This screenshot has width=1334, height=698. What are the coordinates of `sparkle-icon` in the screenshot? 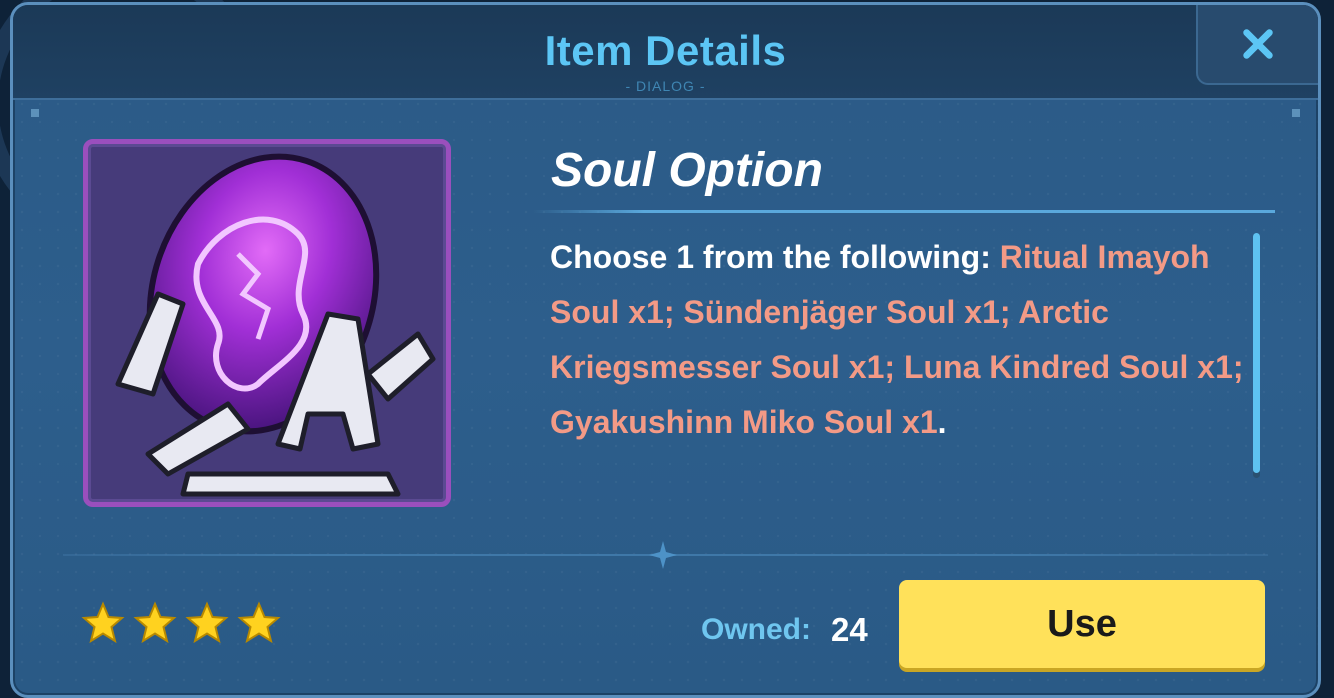 It's located at (663, 555).